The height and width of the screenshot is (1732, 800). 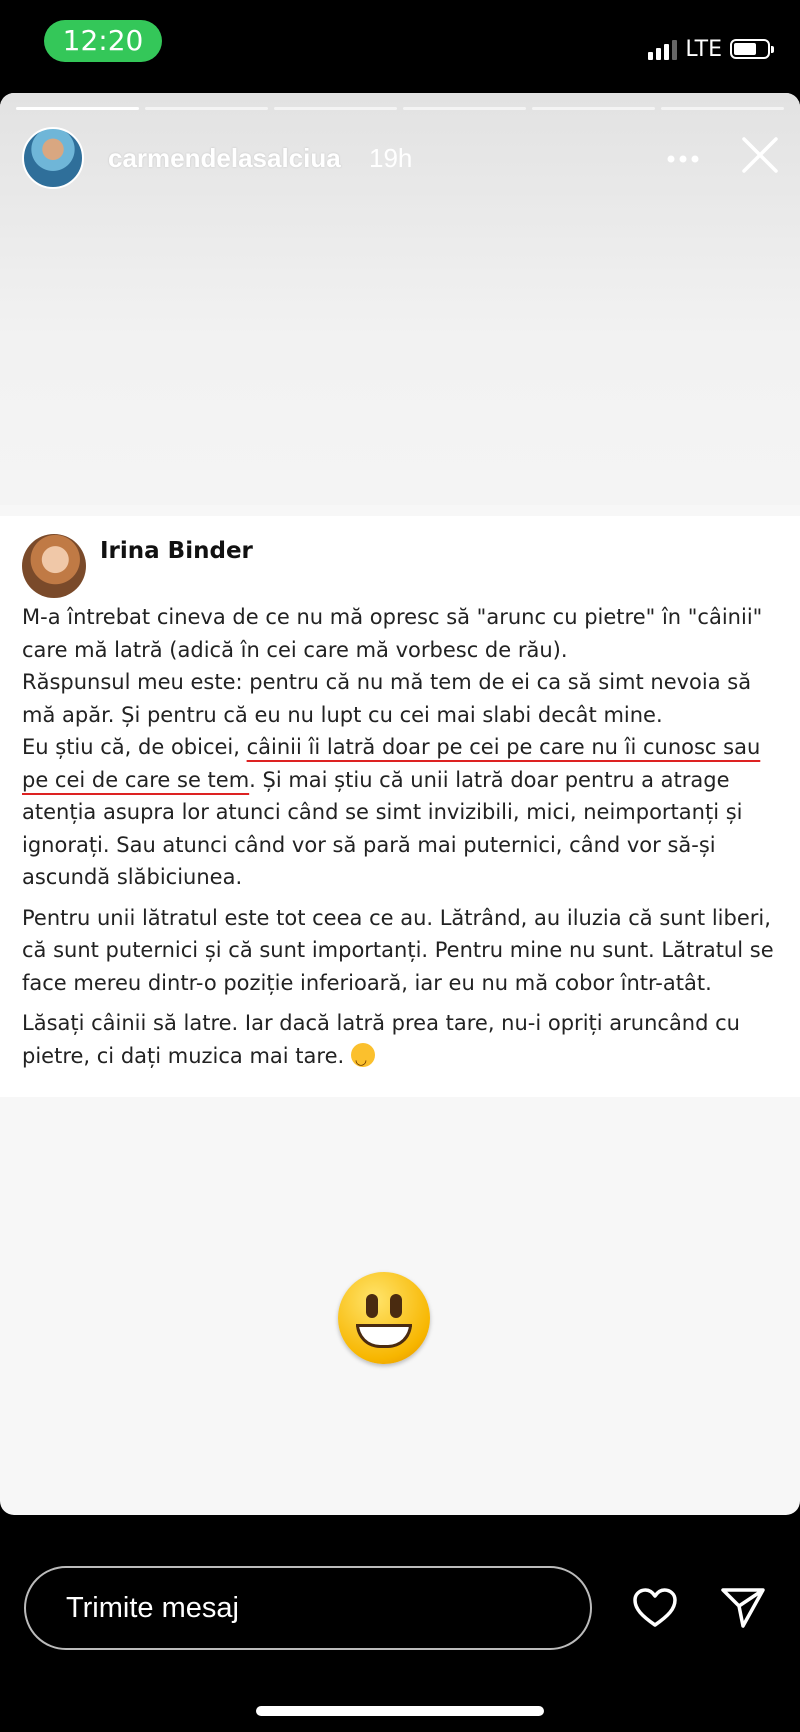 I want to click on story-progress-bar, so click(x=400, y=109).